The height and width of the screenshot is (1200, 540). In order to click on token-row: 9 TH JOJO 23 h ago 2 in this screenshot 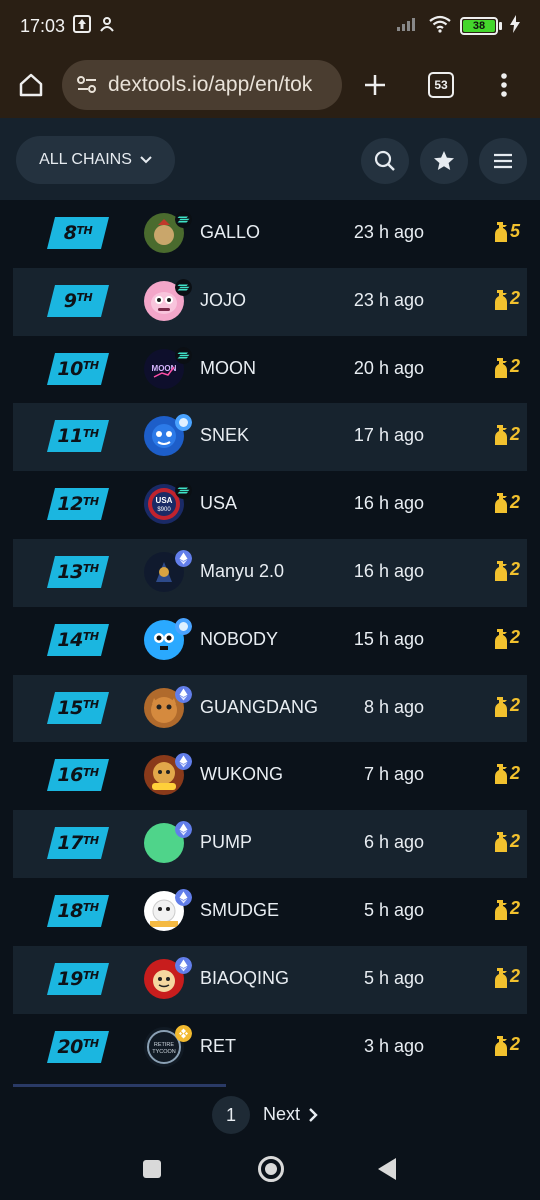, I will do `click(270, 301)`.